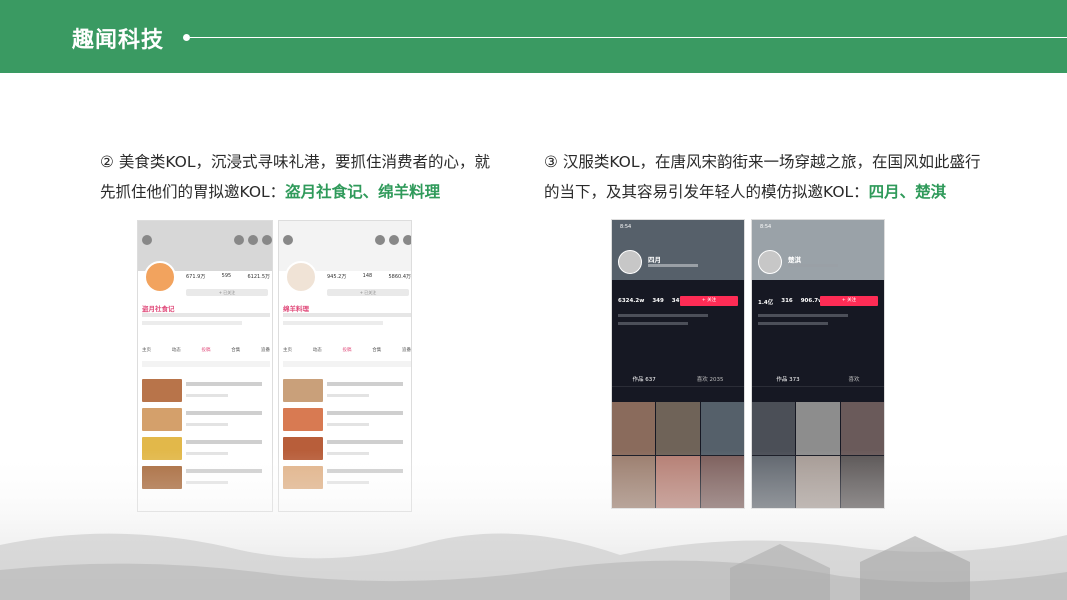  I want to click on hanfu-kol-highlight: 四月、楚淇, so click(907, 192).